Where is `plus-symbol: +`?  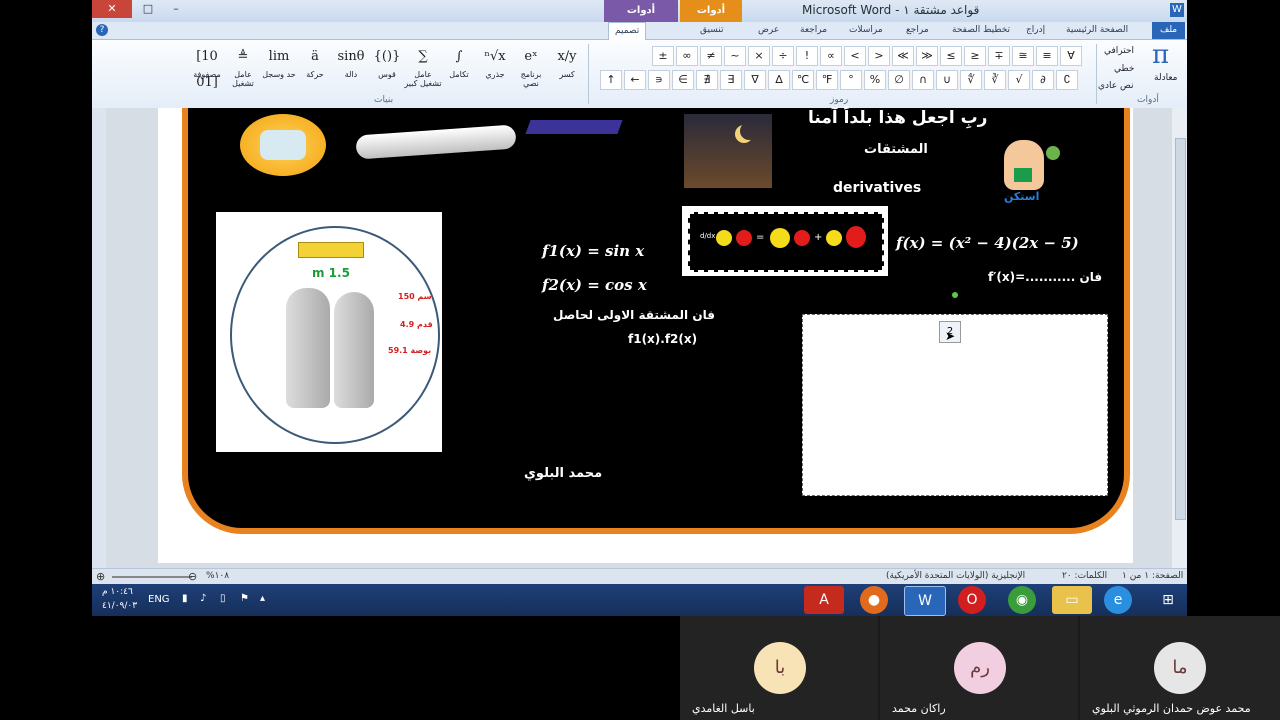 plus-symbol: + is located at coordinates (818, 237).